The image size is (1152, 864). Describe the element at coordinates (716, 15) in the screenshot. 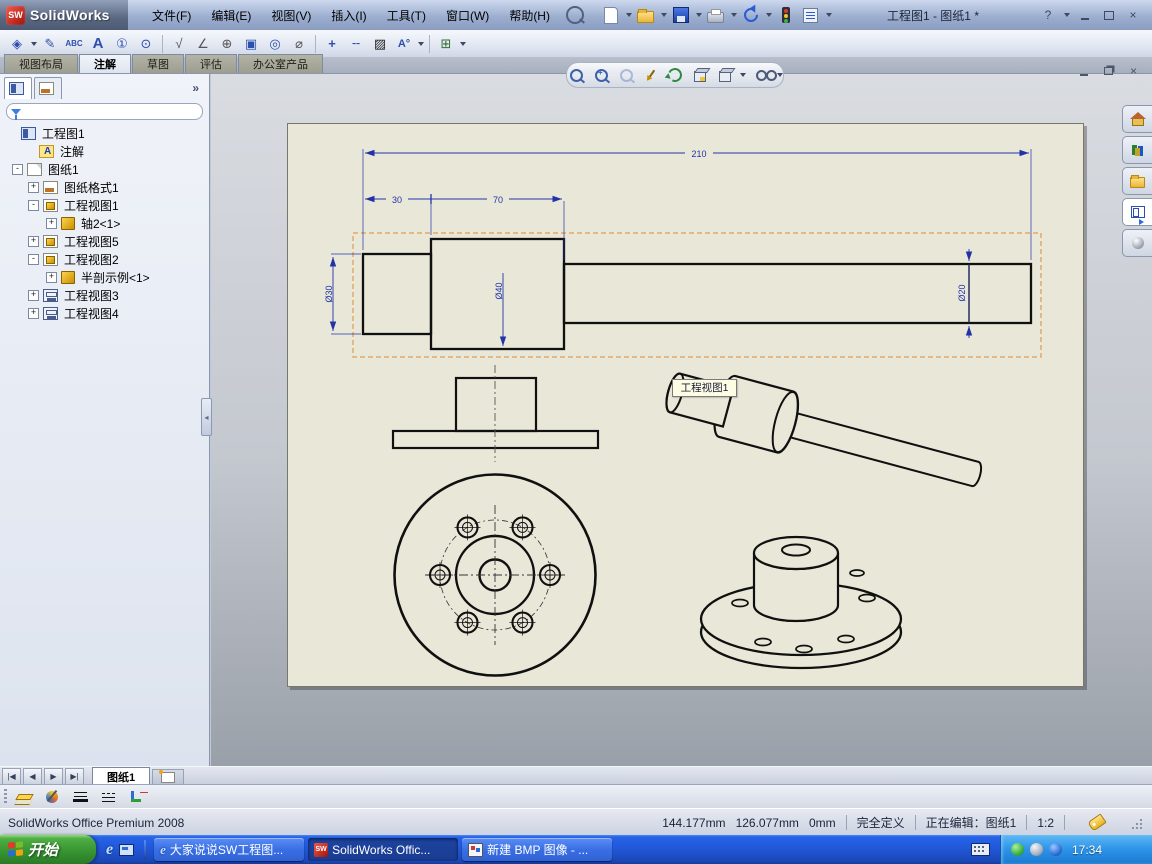

I see `print-button` at that location.